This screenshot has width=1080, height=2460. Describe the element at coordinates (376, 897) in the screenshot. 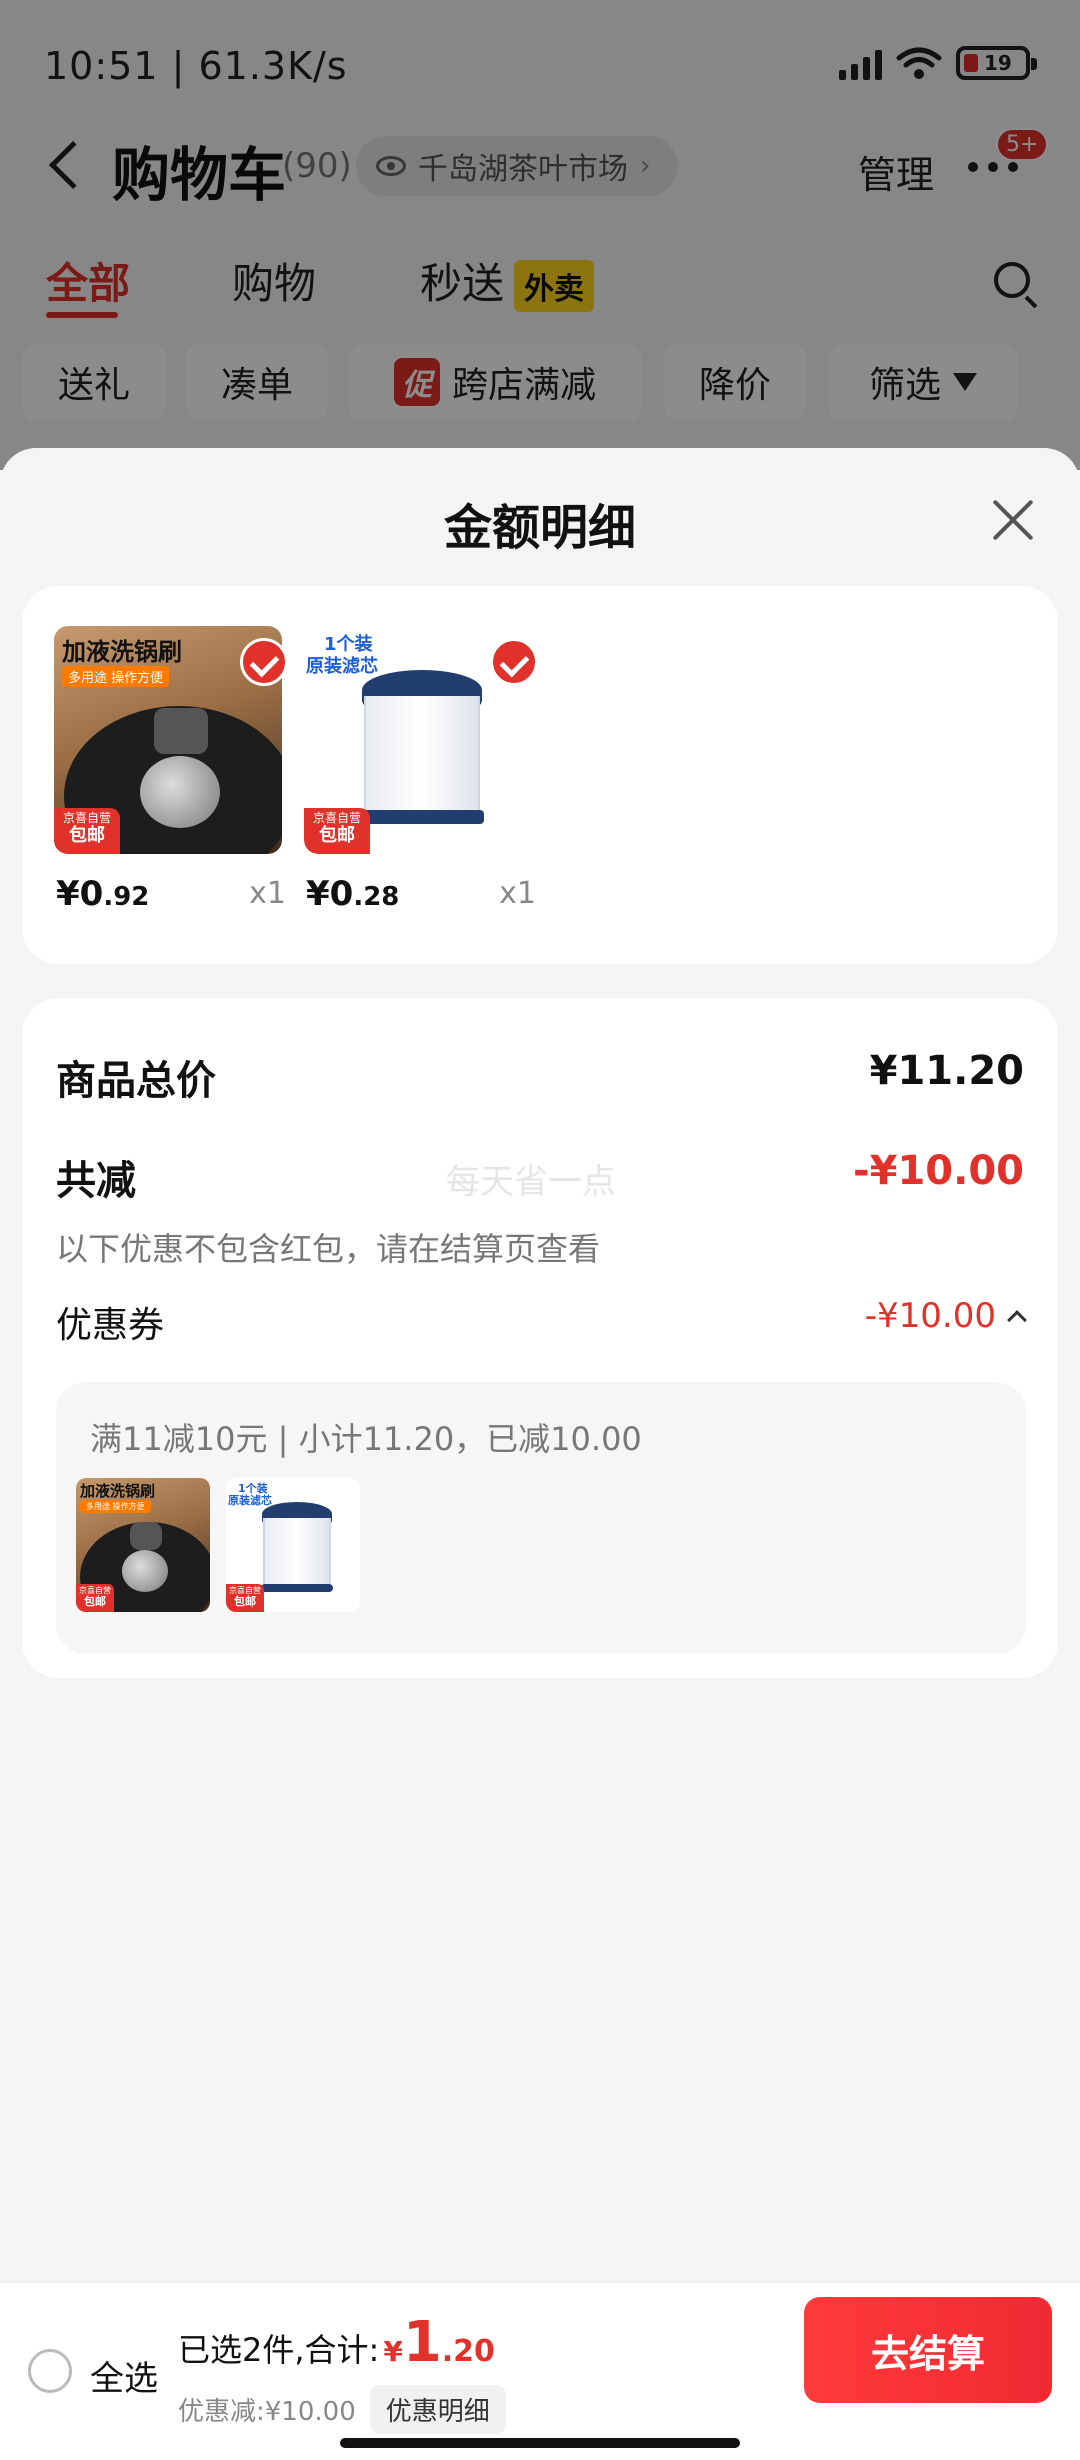

I see `price-dec: .28` at that location.